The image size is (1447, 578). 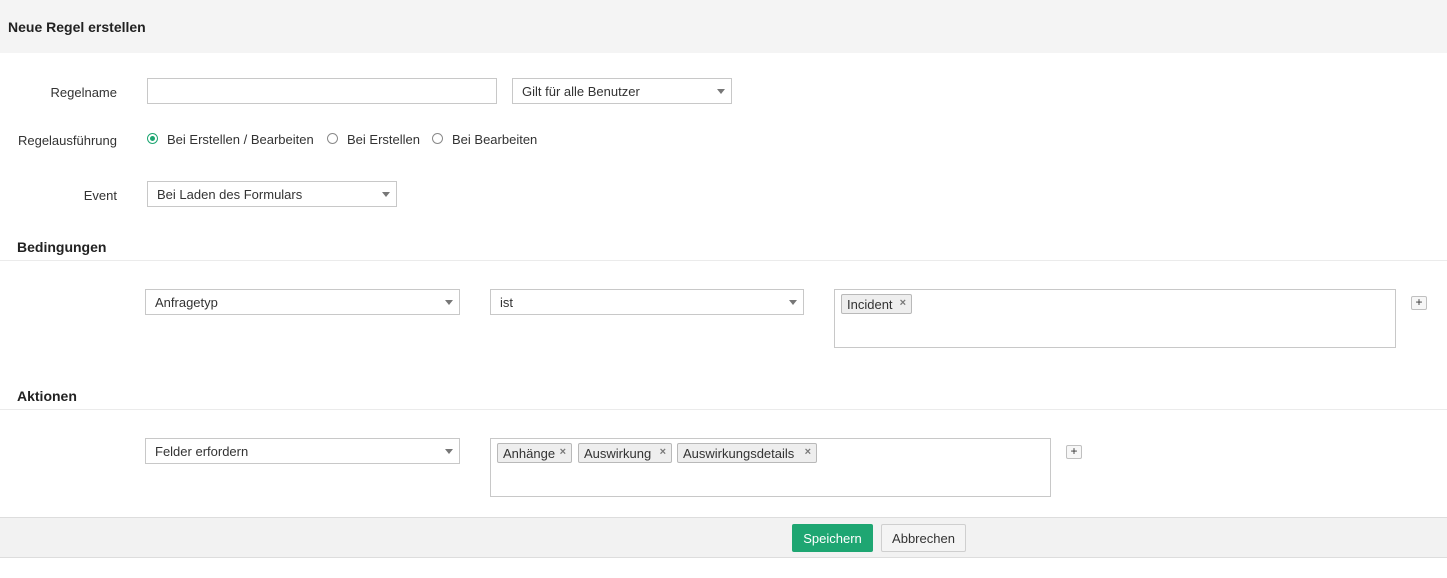 What do you see at coordinates (739, 453) in the screenshot?
I see `tag-label: Auswirkungsdetails` at bounding box center [739, 453].